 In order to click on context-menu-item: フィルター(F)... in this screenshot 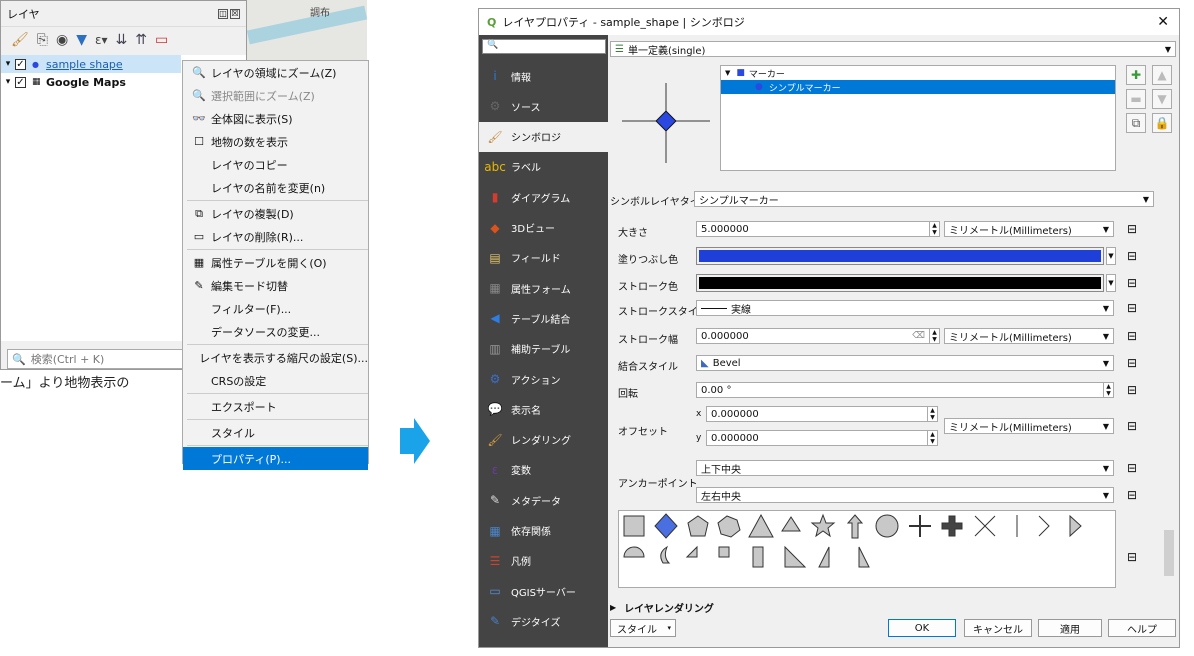, I will do `click(275, 308)`.